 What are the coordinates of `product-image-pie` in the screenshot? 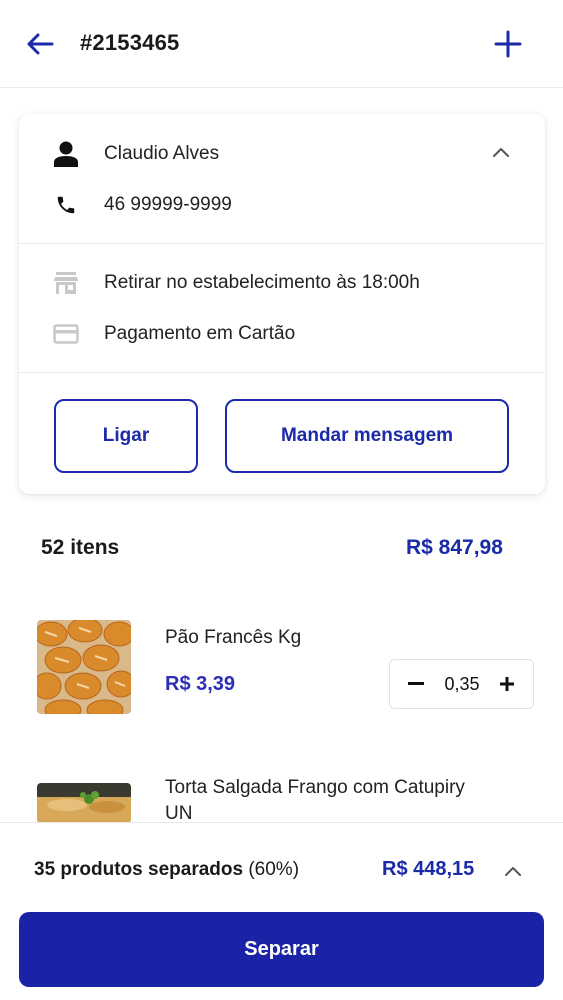 It's located at (84, 803).